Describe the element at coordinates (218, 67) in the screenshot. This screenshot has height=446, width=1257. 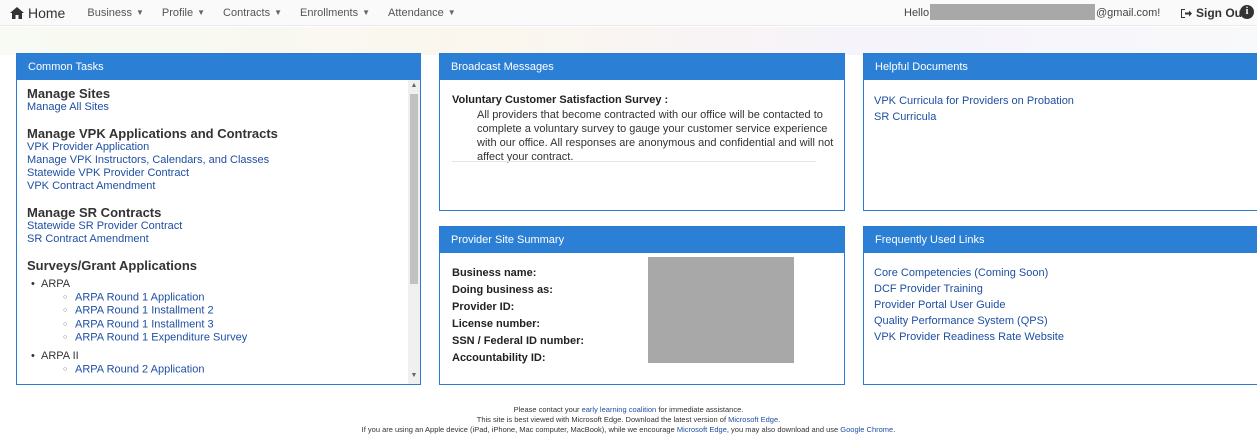
I see `common-tasks-title: Common Tasks` at that location.